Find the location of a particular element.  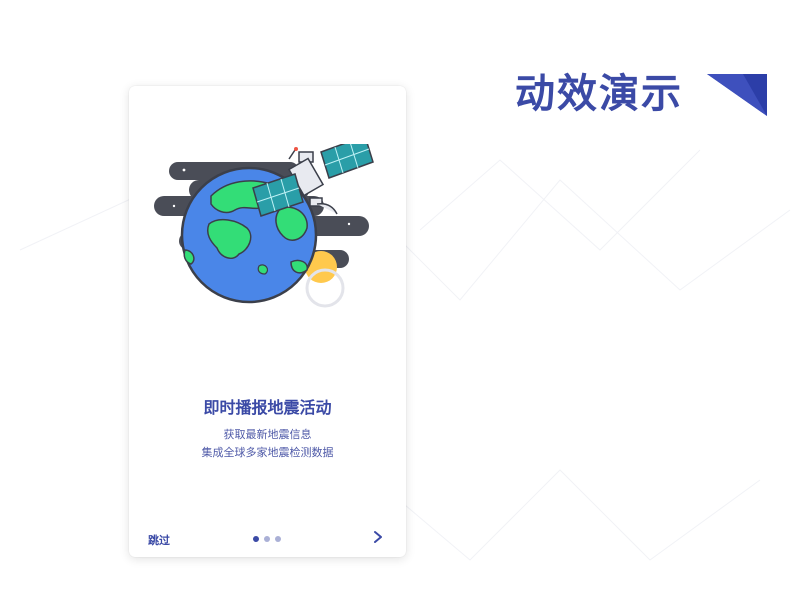

onboarding-subtitle-line-1: 获取最新地震信息 is located at coordinates (267, 434).